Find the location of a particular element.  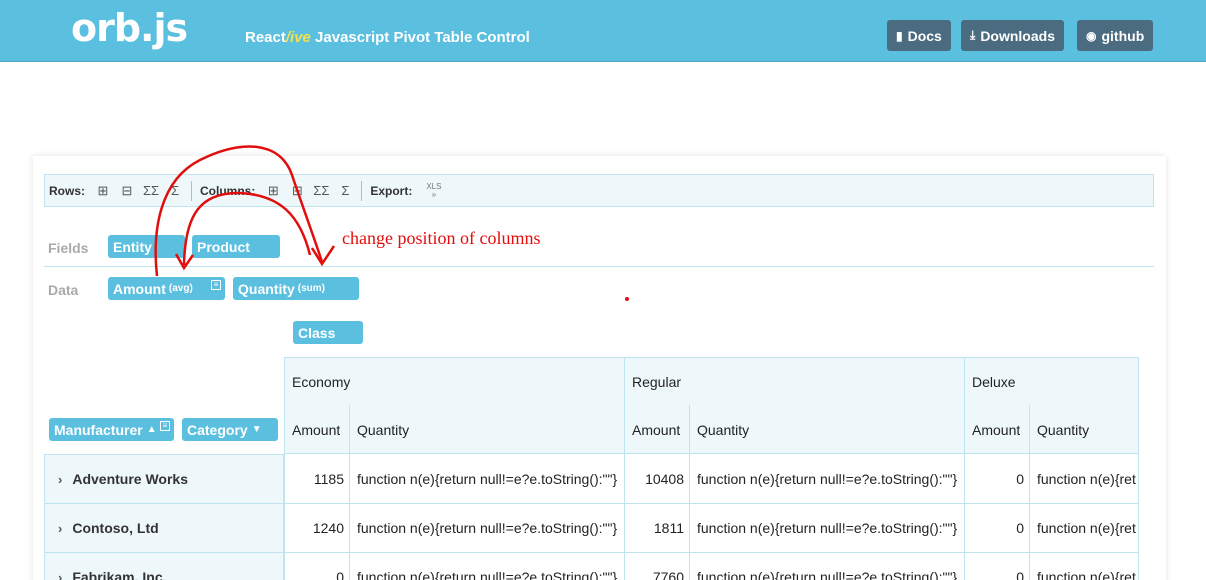

column-header-area is located at coordinates (711, 405).